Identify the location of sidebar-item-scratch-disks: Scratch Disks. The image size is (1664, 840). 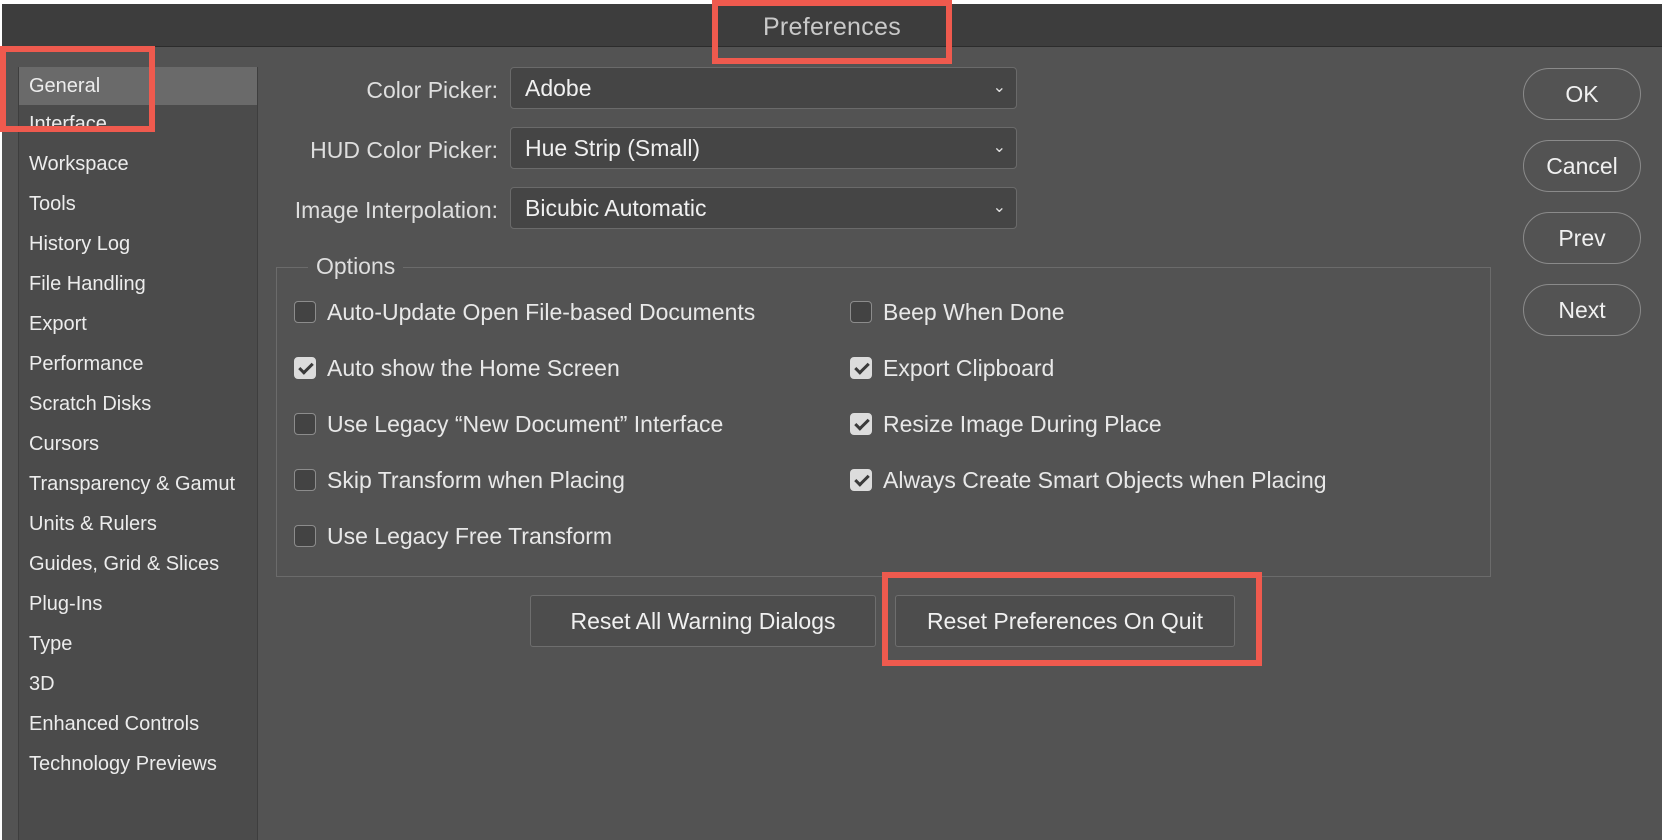
(138, 404).